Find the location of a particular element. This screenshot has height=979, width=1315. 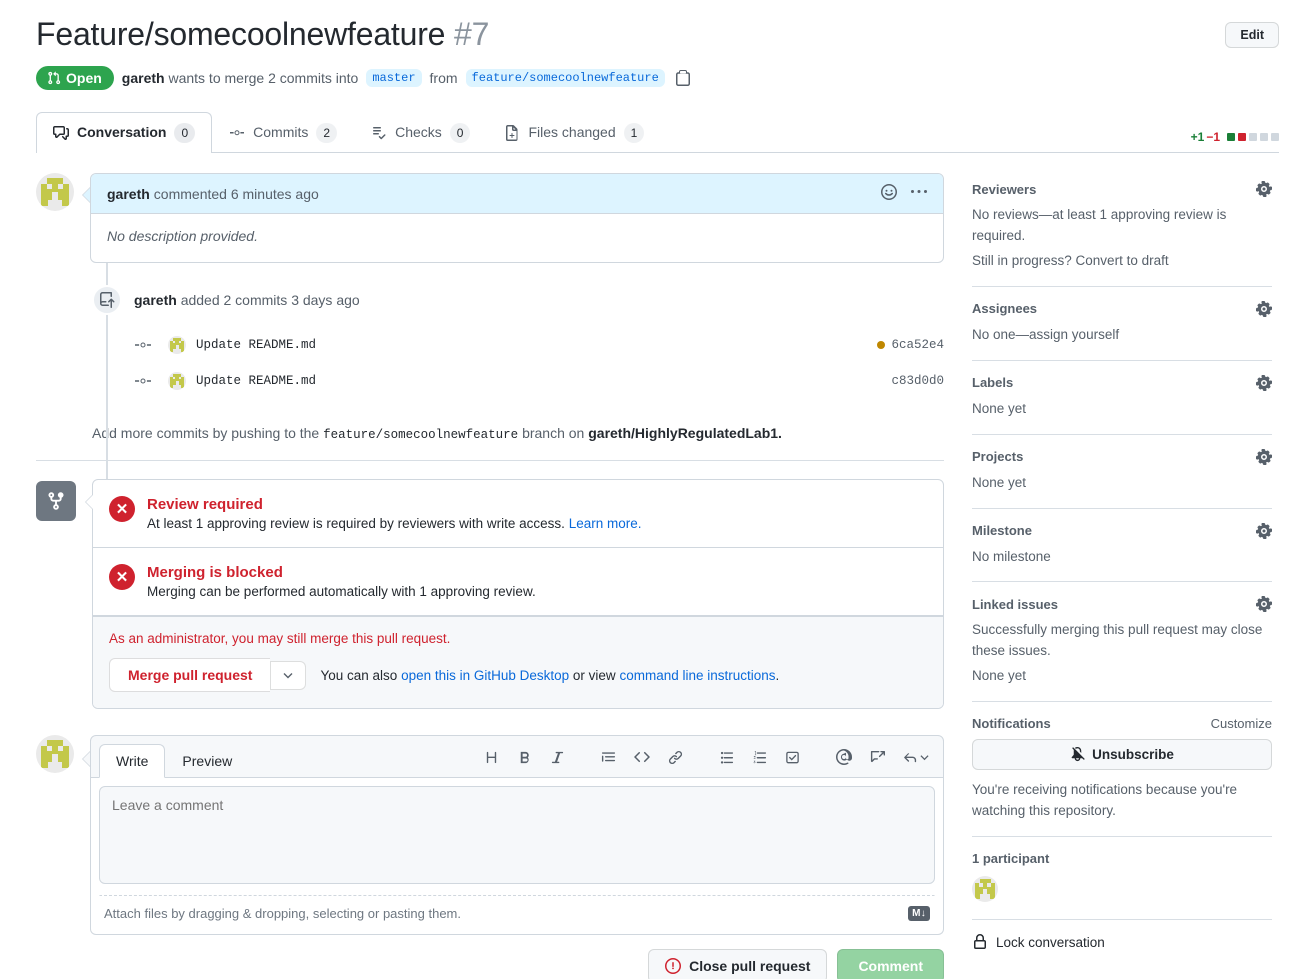

head-branch-chip: feature/somecoolnewfeature is located at coordinates (565, 78).